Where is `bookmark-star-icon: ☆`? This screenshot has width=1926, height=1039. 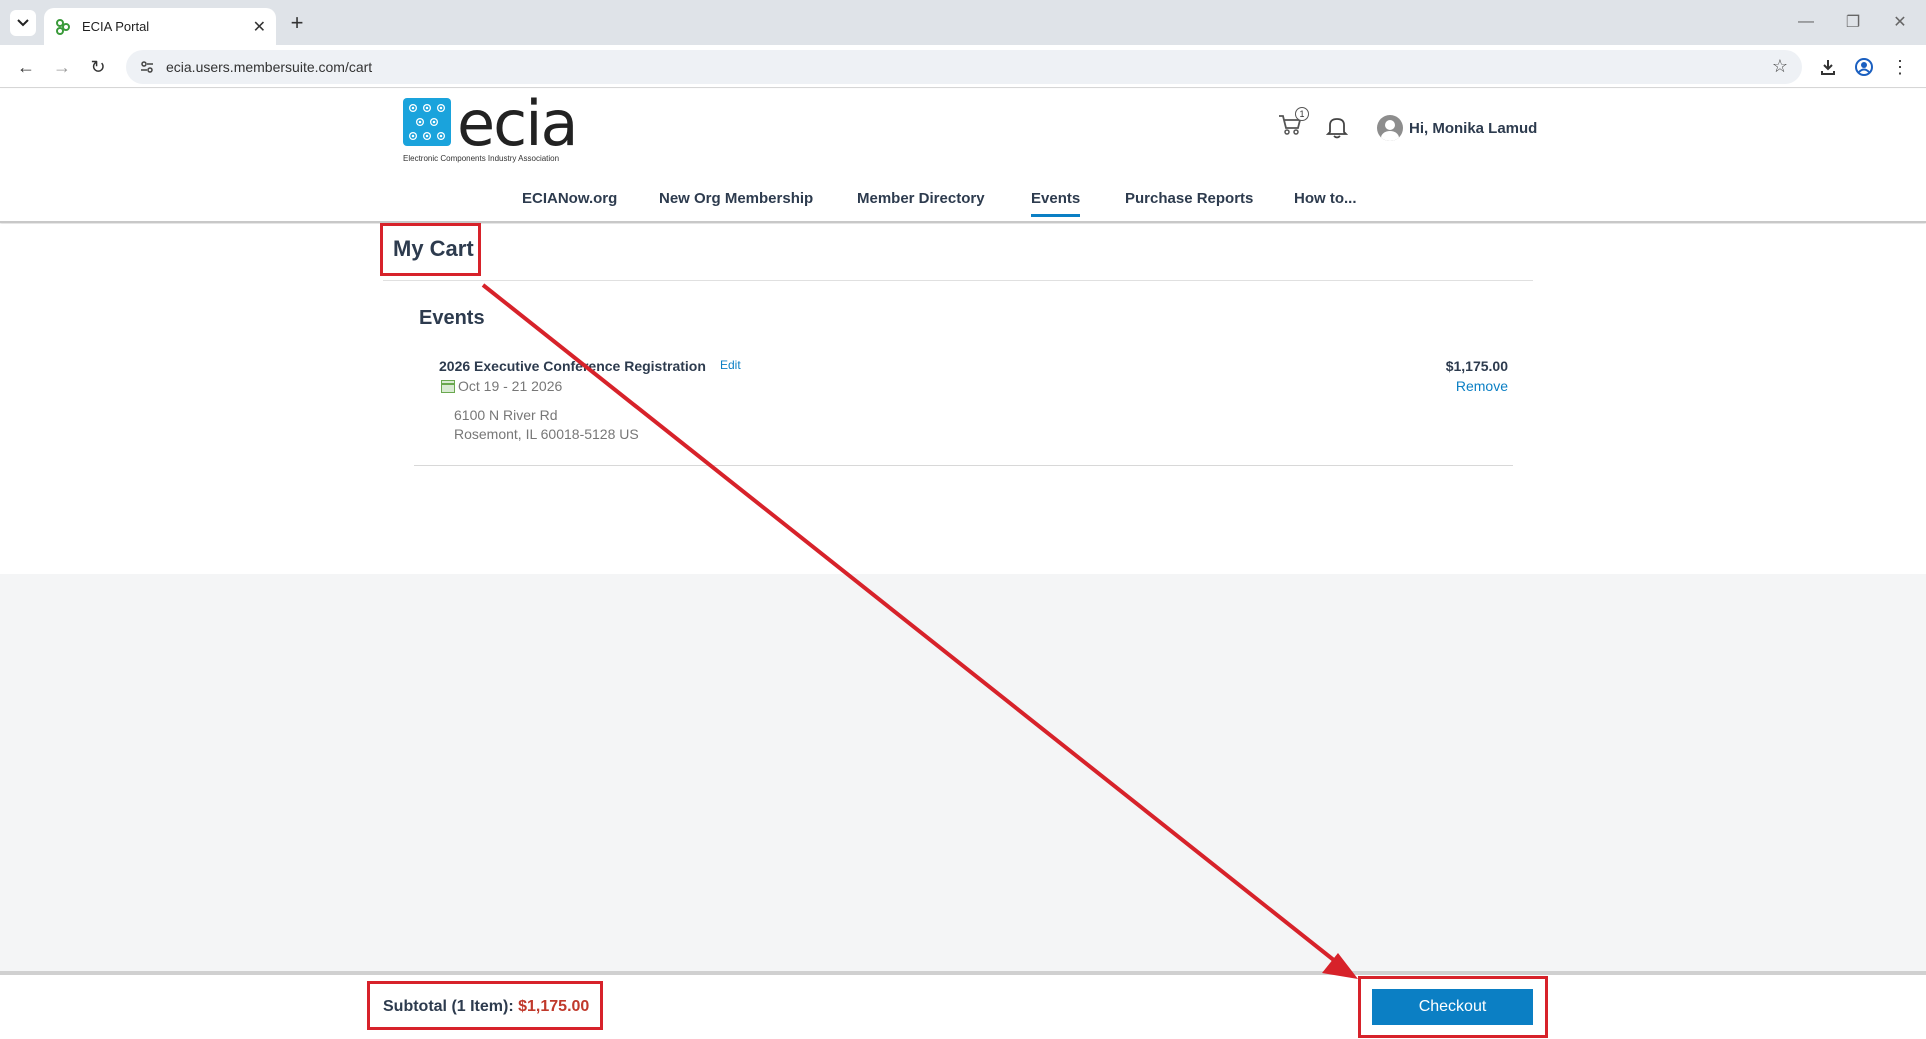
bookmark-star-icon: ☆ is located at coordinates (1780, 66).